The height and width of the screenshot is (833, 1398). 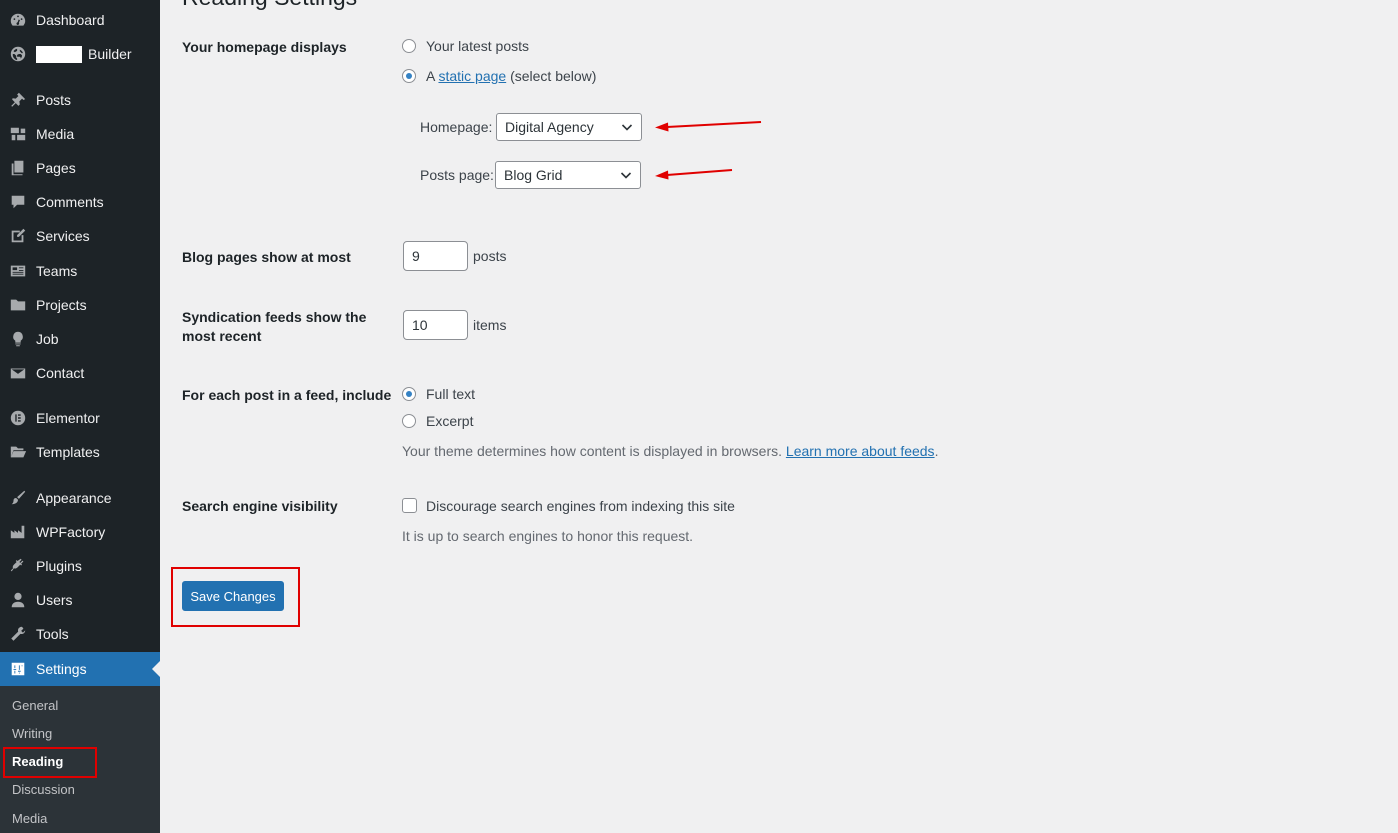 I want to click on sidebar-item-label: Pages, so click(x=56, y=168).